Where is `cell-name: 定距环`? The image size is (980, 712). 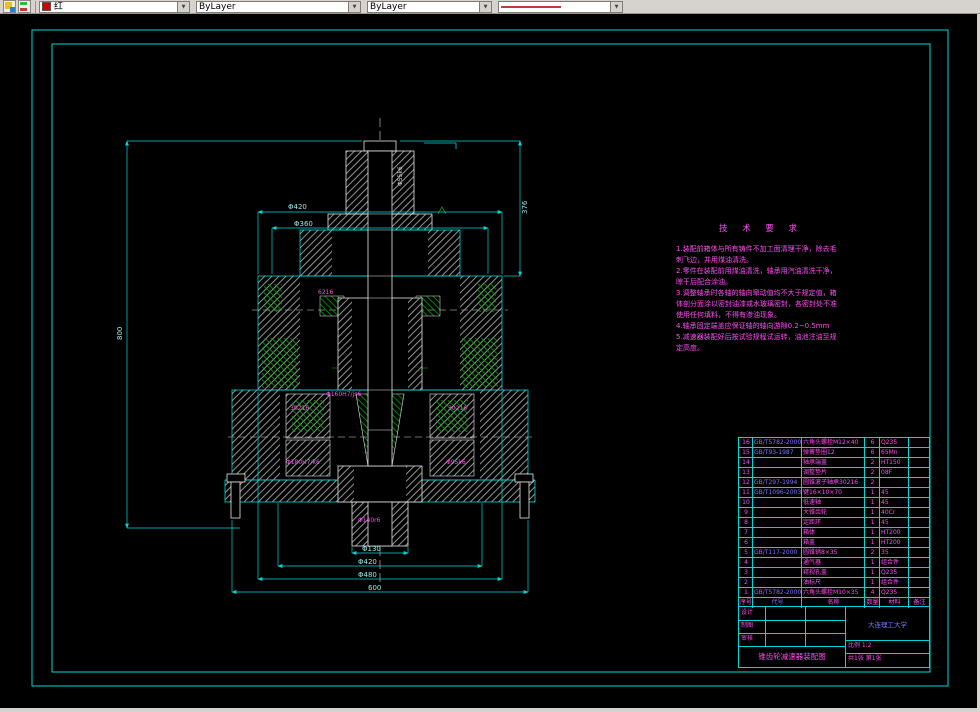 cell-name: 定距环 is located at coordinates (833, 522).